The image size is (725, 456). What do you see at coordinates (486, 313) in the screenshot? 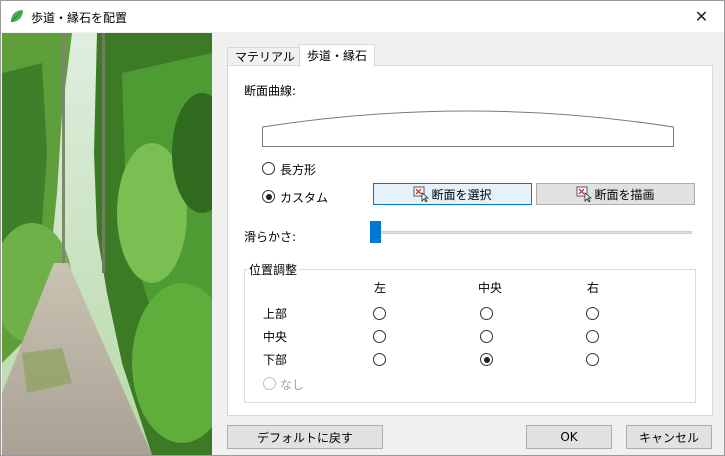
I see `position-radio-top-center` at bounding box center [486, 313].